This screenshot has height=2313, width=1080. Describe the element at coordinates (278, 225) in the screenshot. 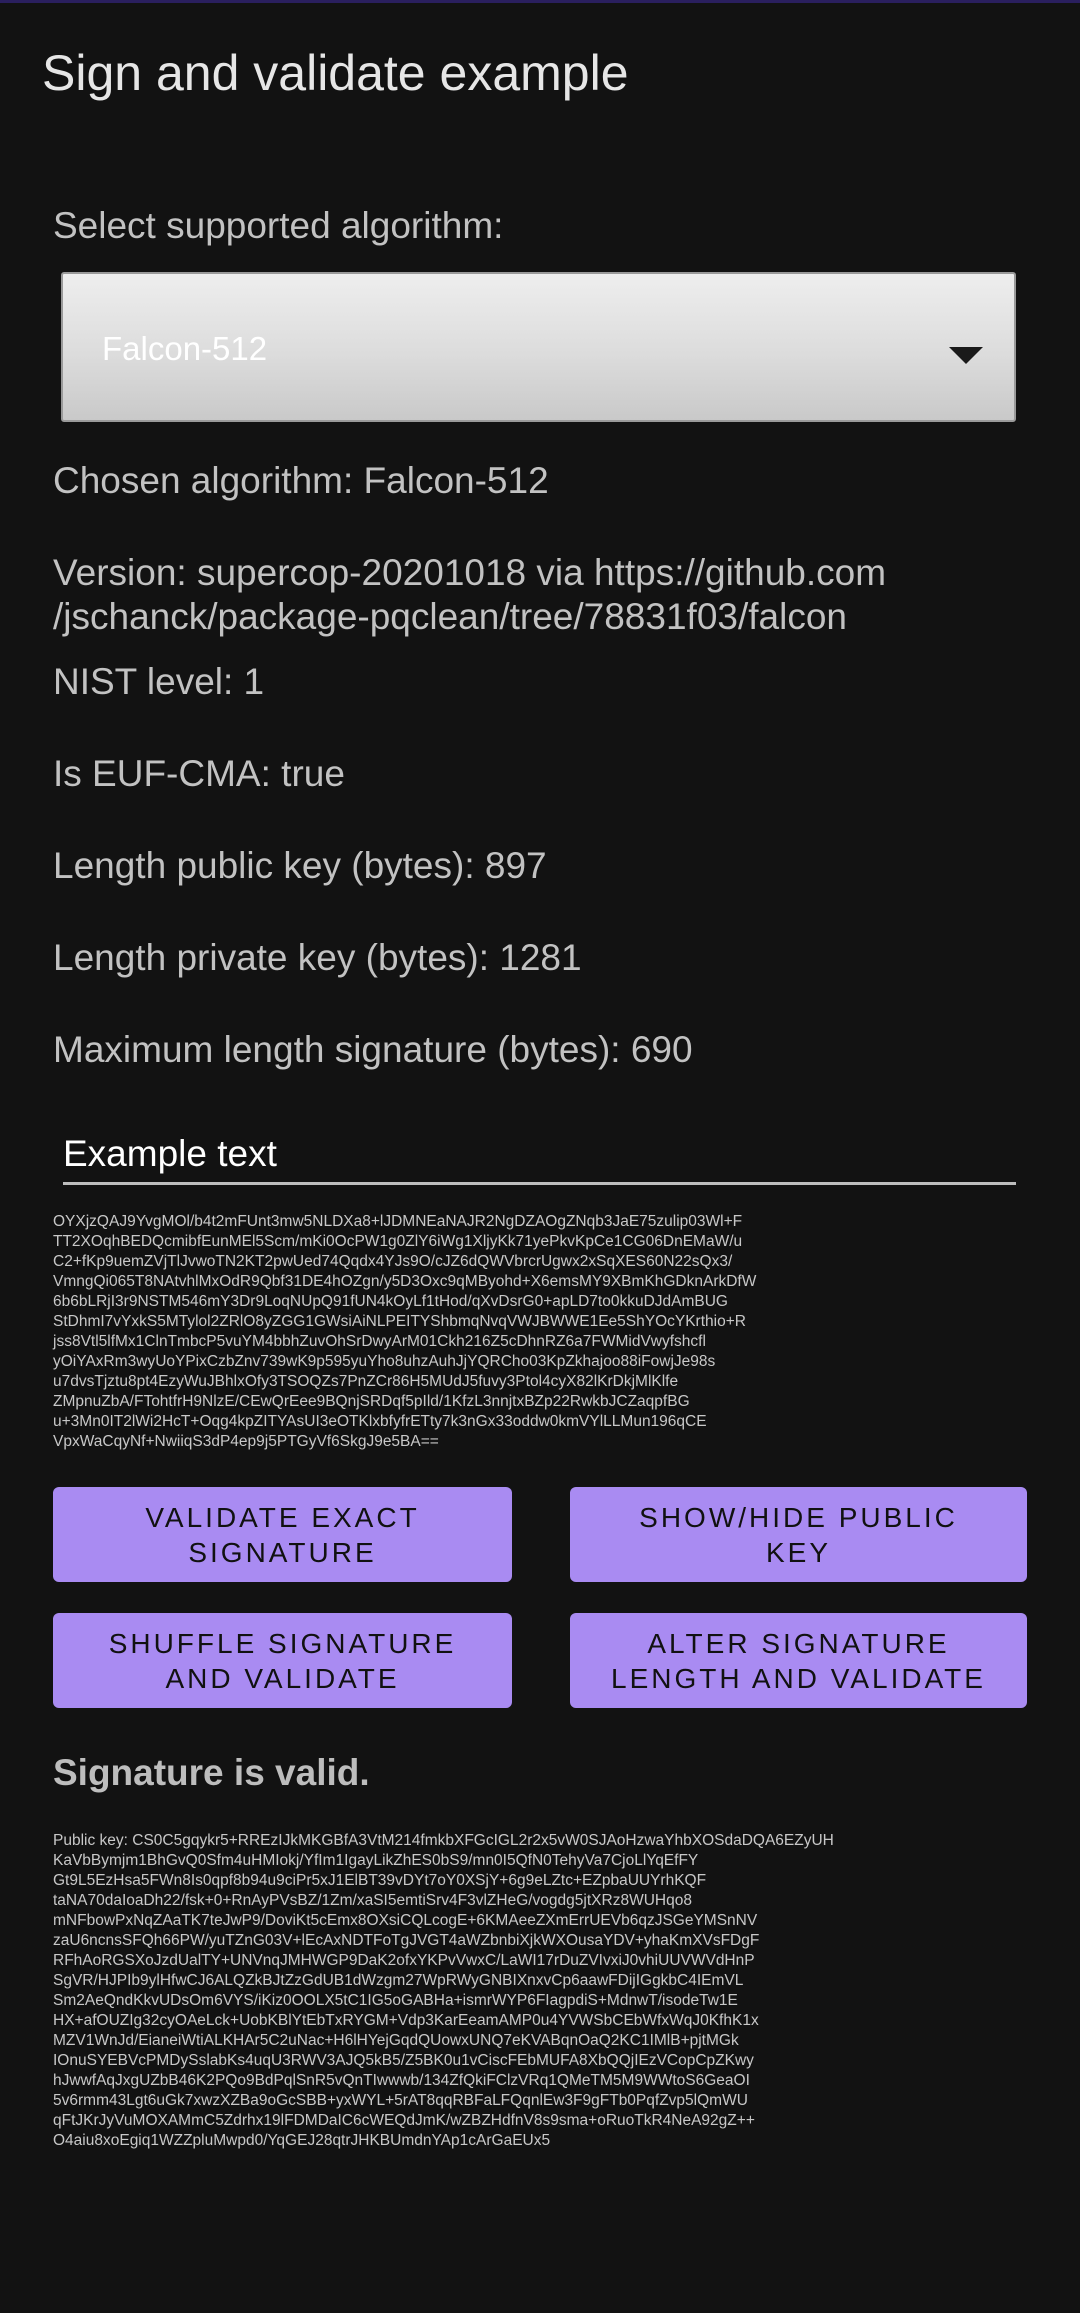

I see `algorithm-select-label: Select supported algorithm:` at that location.